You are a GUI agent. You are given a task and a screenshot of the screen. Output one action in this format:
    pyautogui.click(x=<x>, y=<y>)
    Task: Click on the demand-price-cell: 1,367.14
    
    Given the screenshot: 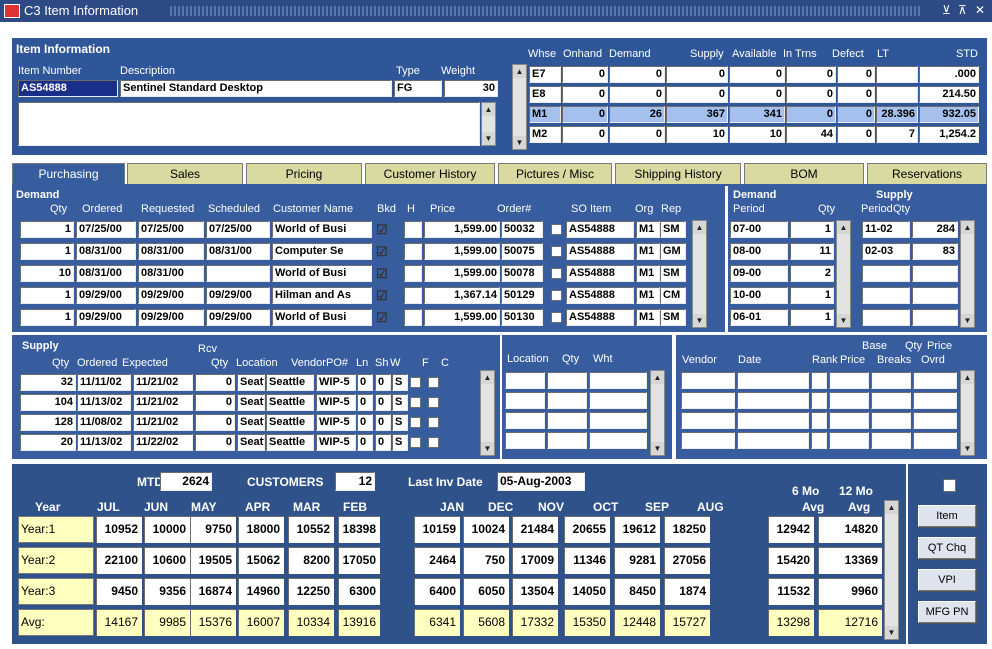 What is the action you would take?
    pyautogui.click(x=462, y=295)
    